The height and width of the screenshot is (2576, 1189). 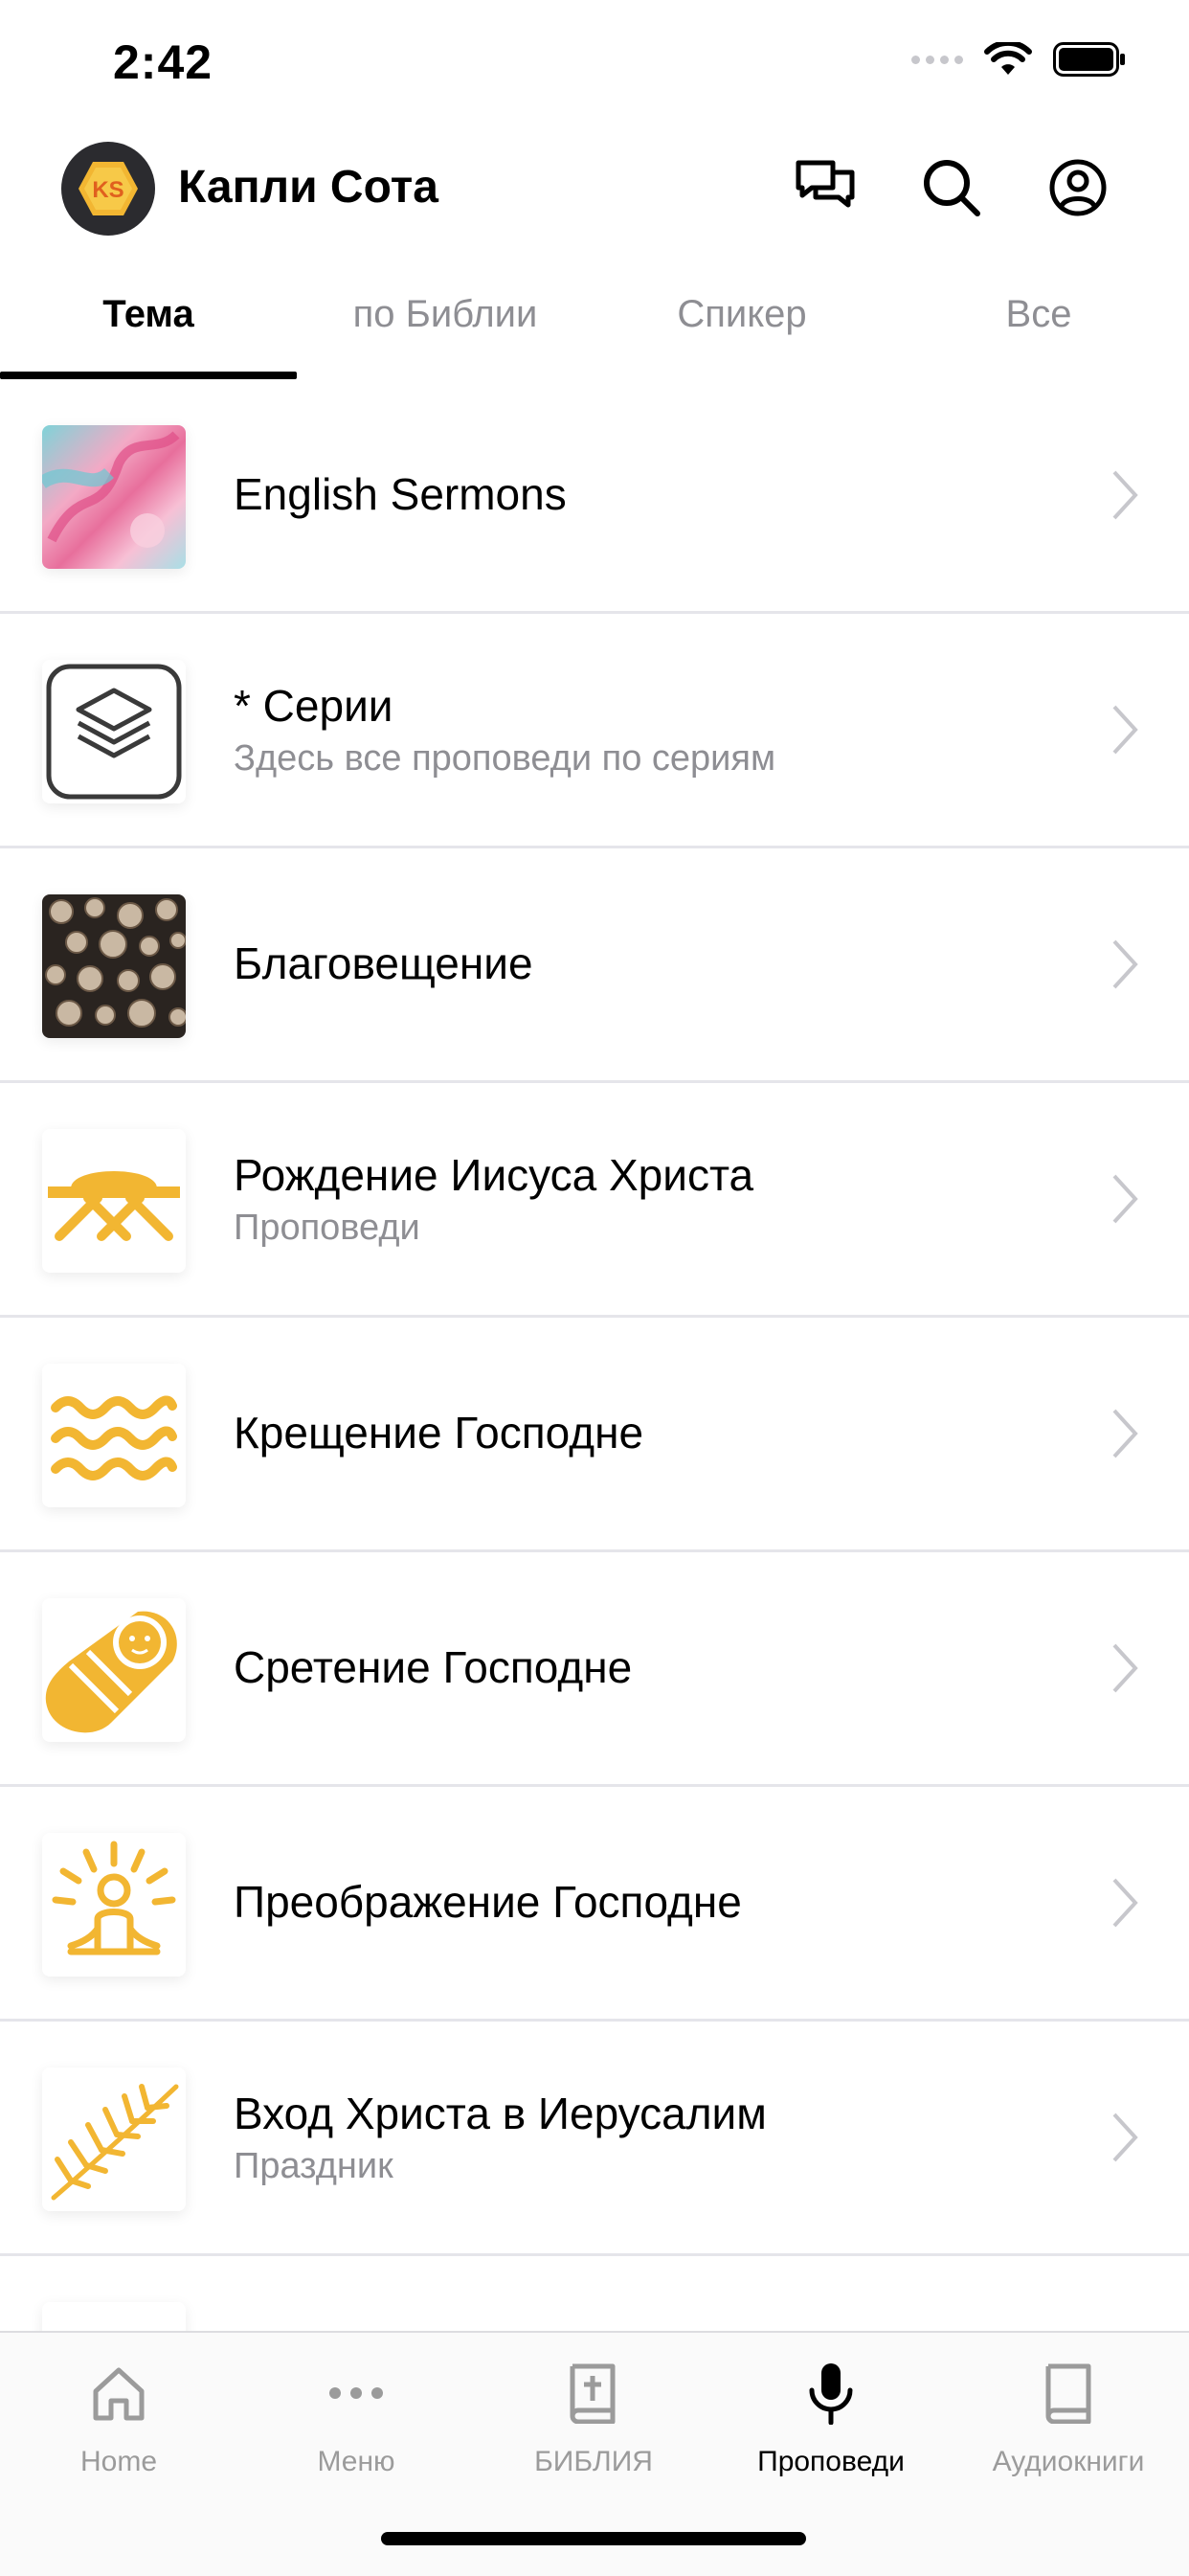 What do you see at coordinates (383, 963) in the screenshot?
I see `list-item-title: Благовещение` at bounding box center [383, 963].